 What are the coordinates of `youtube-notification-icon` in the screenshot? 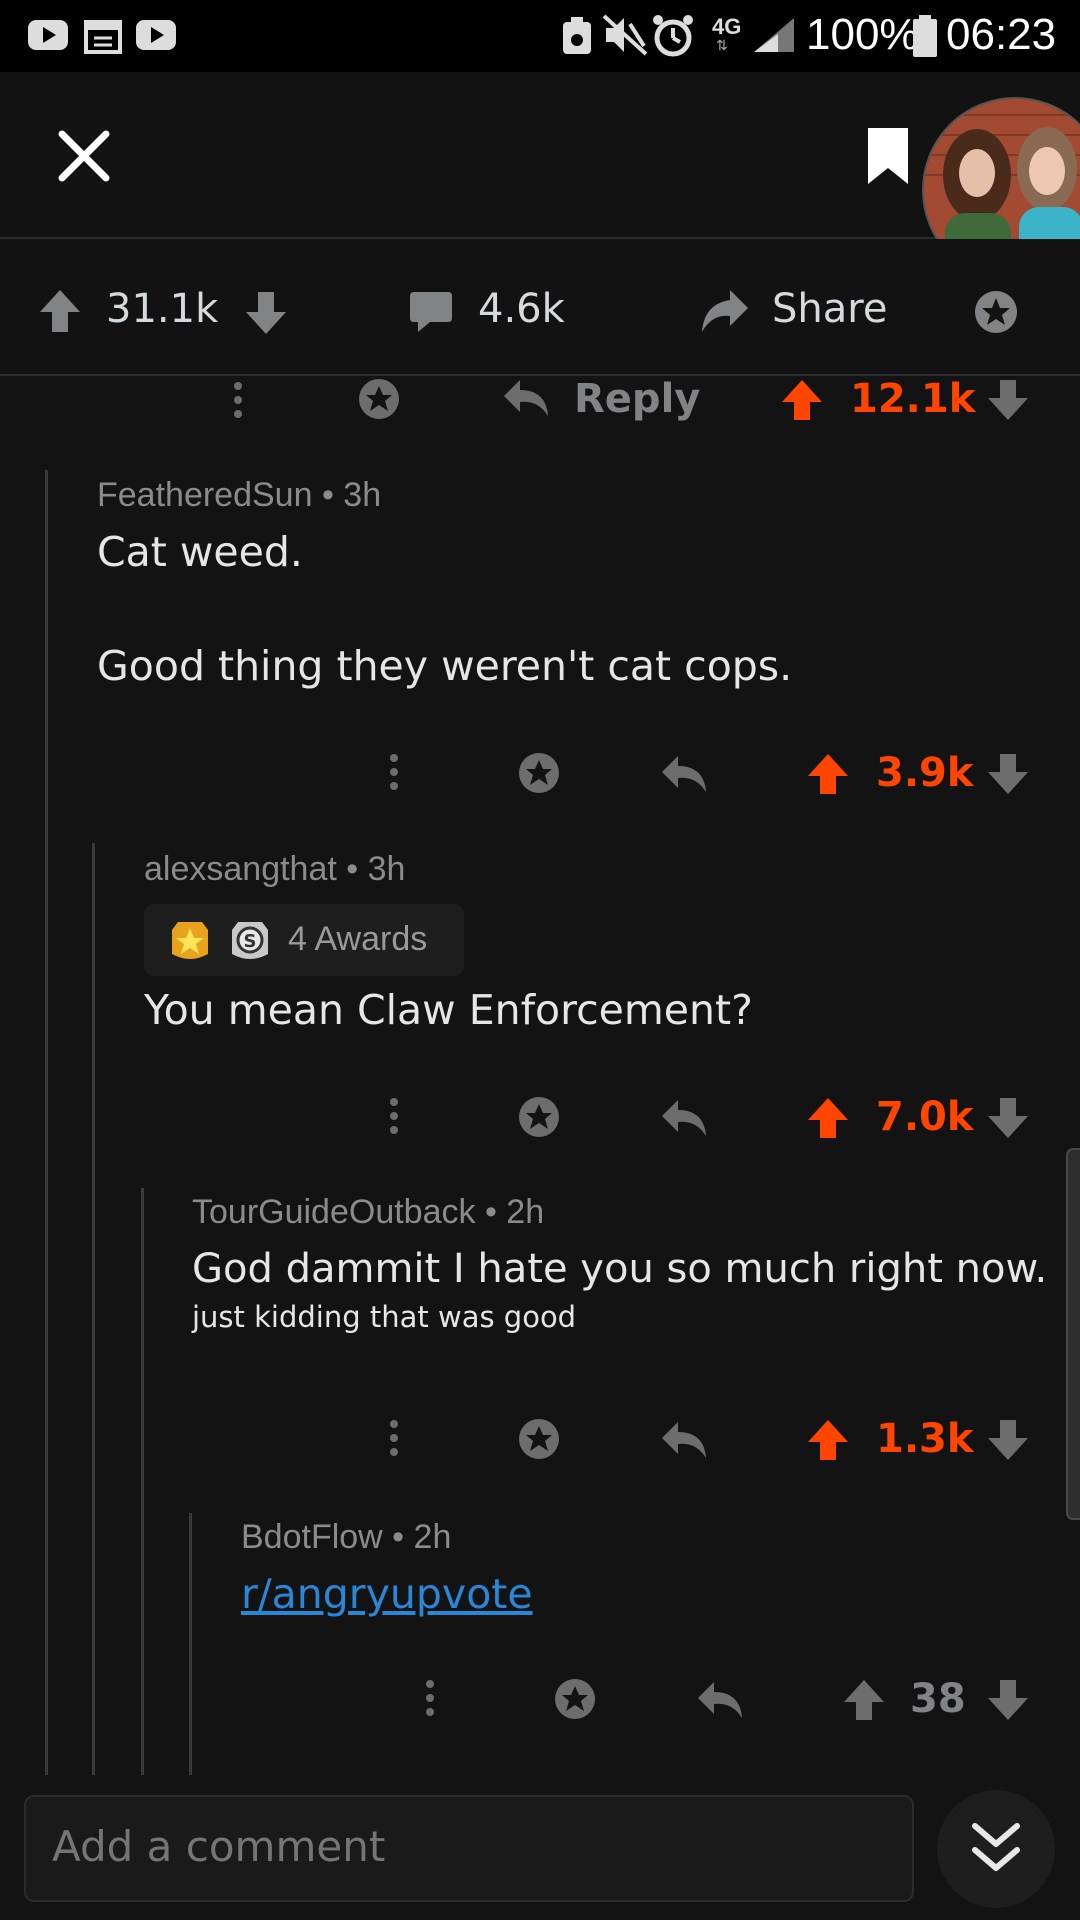 It's located at (48, 35).